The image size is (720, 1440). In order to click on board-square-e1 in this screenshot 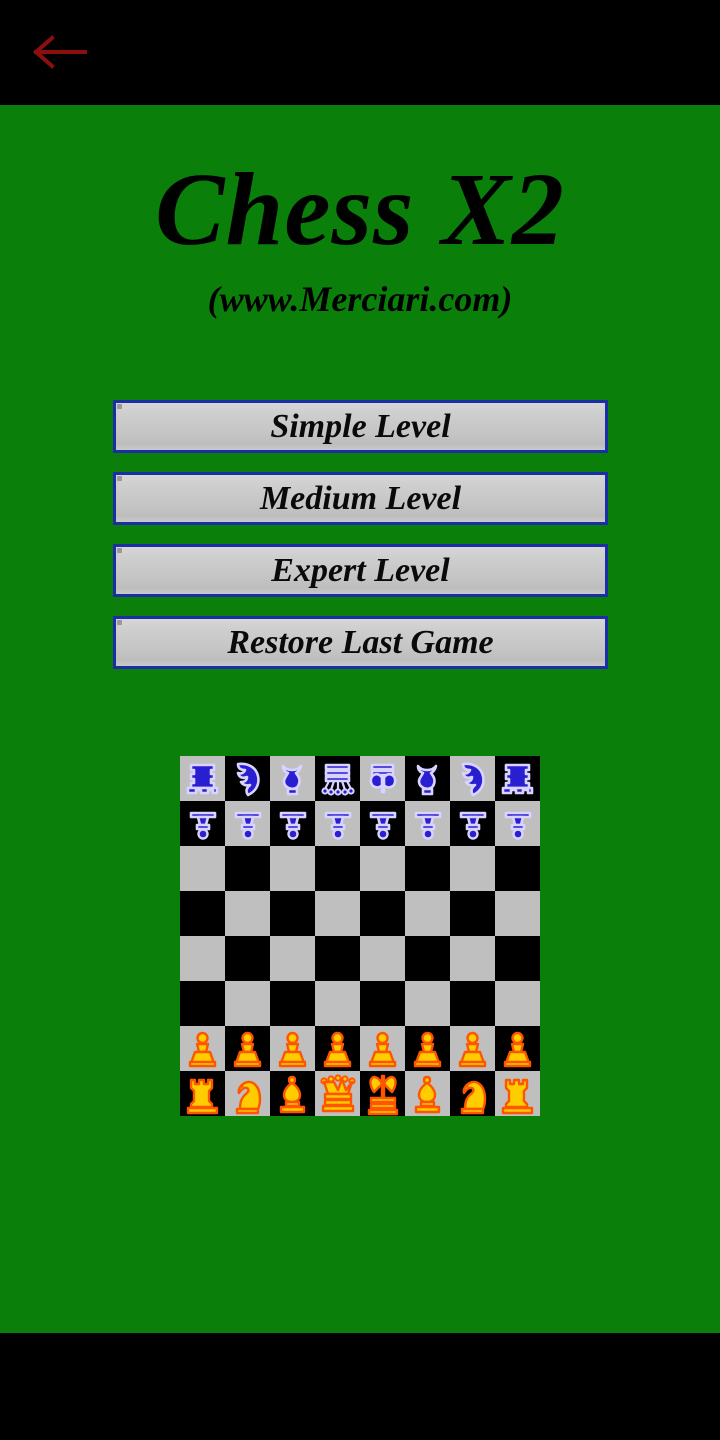, I will do `click(382, 1093)`.